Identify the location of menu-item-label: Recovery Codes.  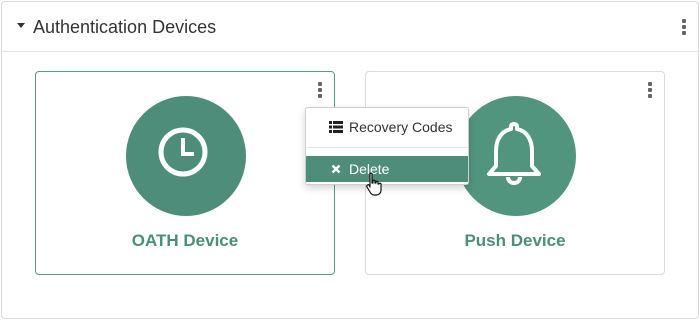
(401, 127).